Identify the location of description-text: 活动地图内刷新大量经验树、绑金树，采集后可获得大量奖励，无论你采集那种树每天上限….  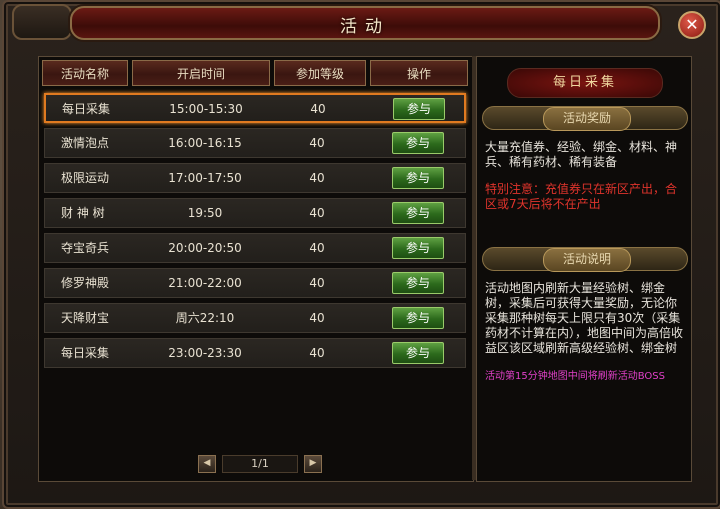
(584, 318).